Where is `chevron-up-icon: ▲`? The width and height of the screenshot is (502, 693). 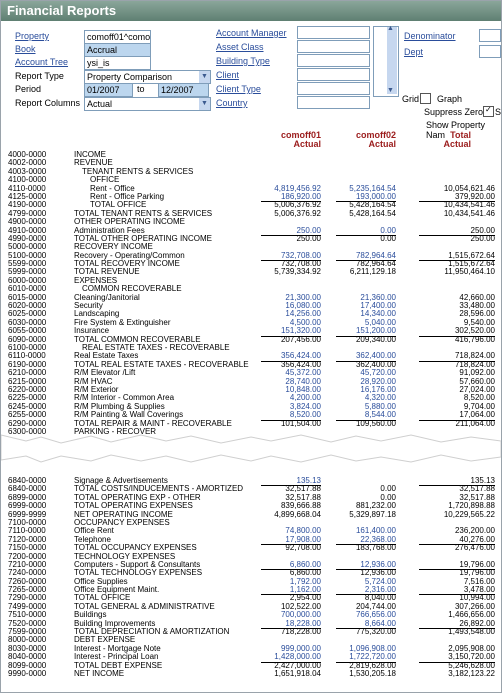
chevron-up-icon: ▲ is located at coordinates (390, 28).